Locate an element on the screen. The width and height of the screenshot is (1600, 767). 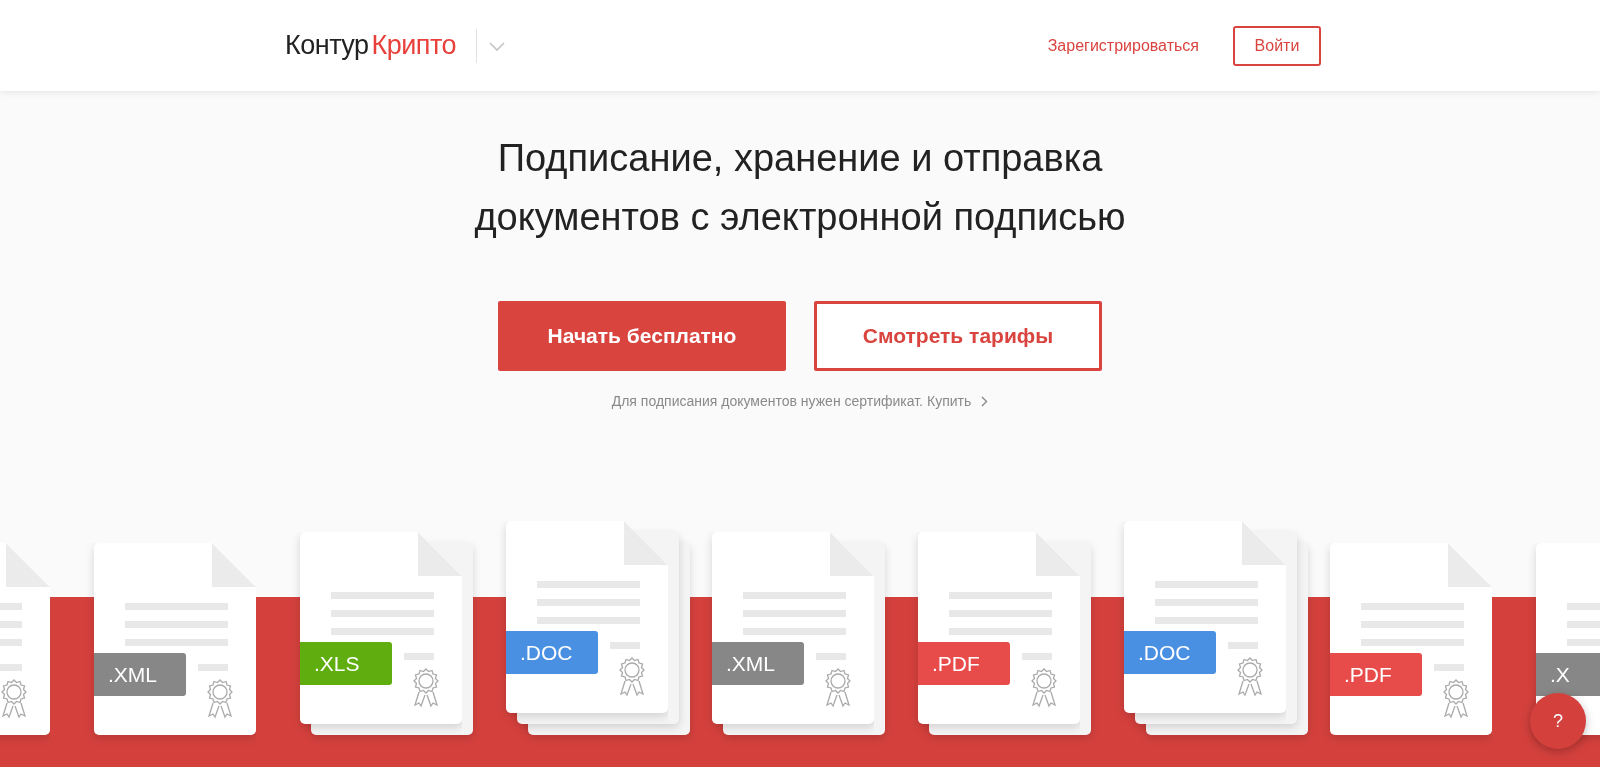
hero-title-line: документов с электронной подписью is located at coordinates (800, 217).